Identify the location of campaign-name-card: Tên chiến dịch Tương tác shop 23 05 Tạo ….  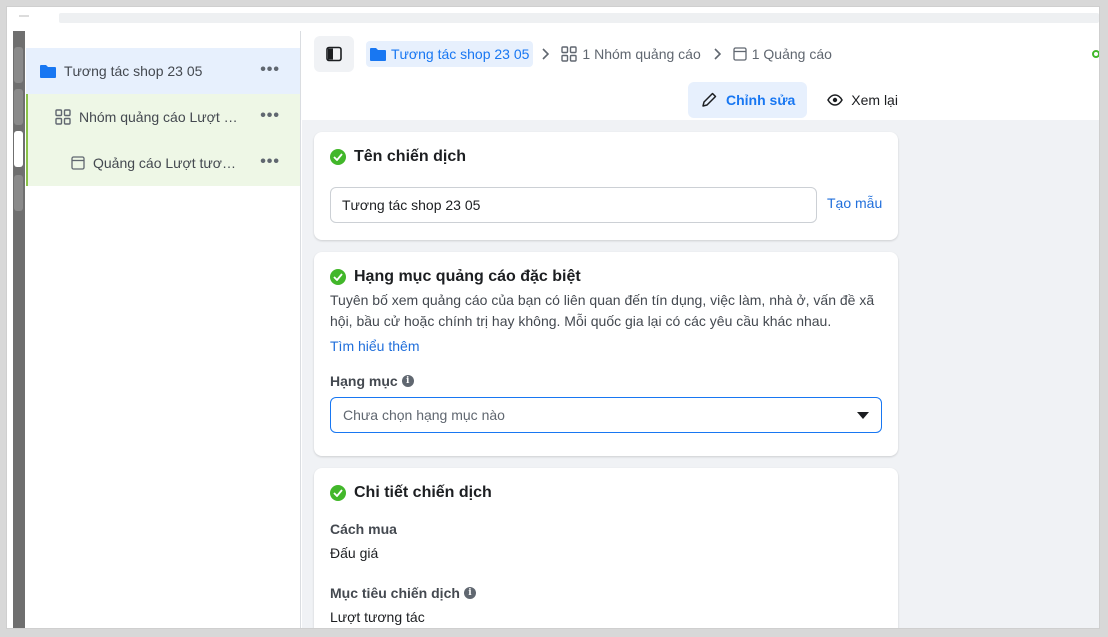
(606, 186).